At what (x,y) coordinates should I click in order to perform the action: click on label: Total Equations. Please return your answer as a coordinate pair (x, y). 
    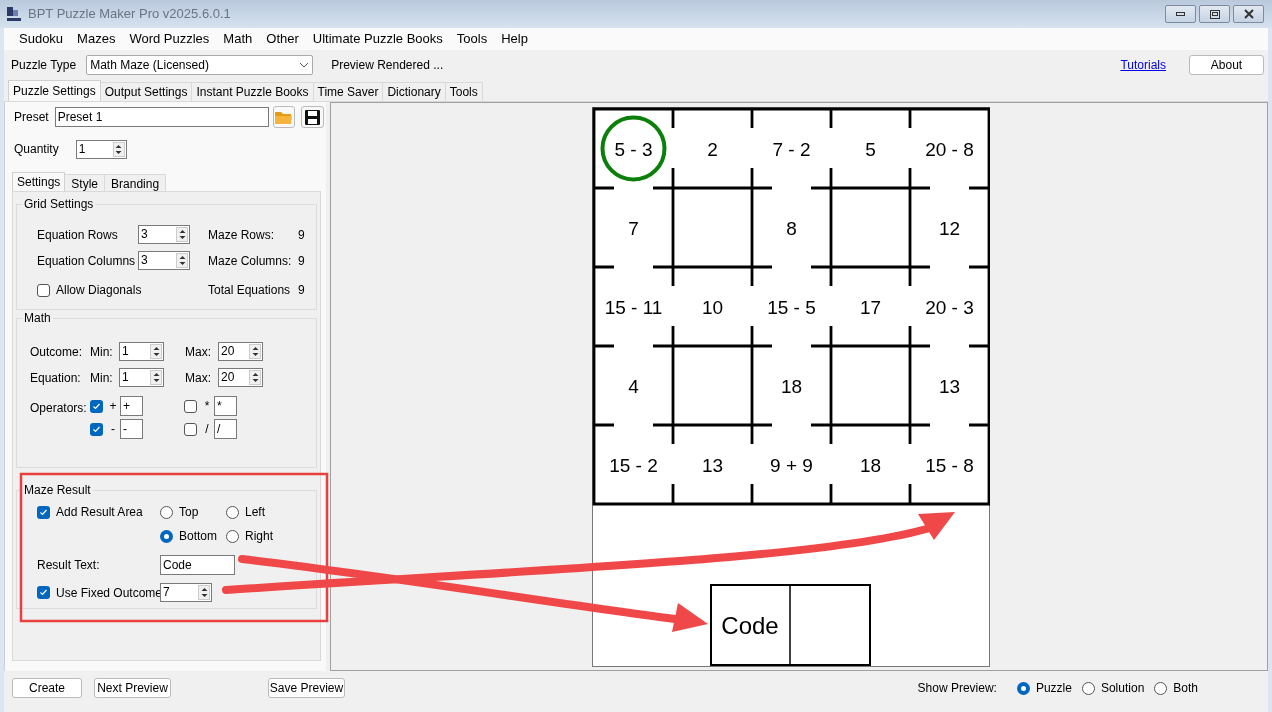
    Looking at the image, I should click on (250, 290).